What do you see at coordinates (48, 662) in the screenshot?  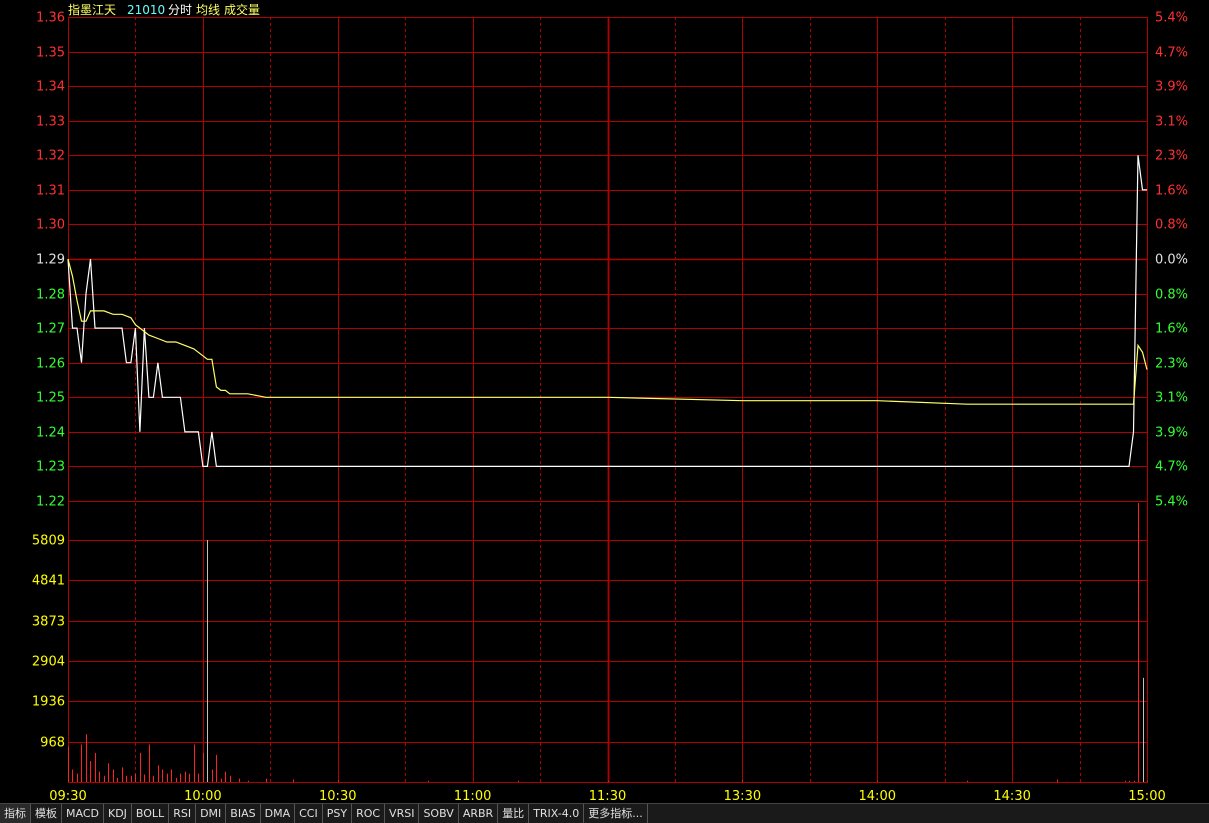 I see `volume-tick-label: 2904` at bounding box center [48, 662].